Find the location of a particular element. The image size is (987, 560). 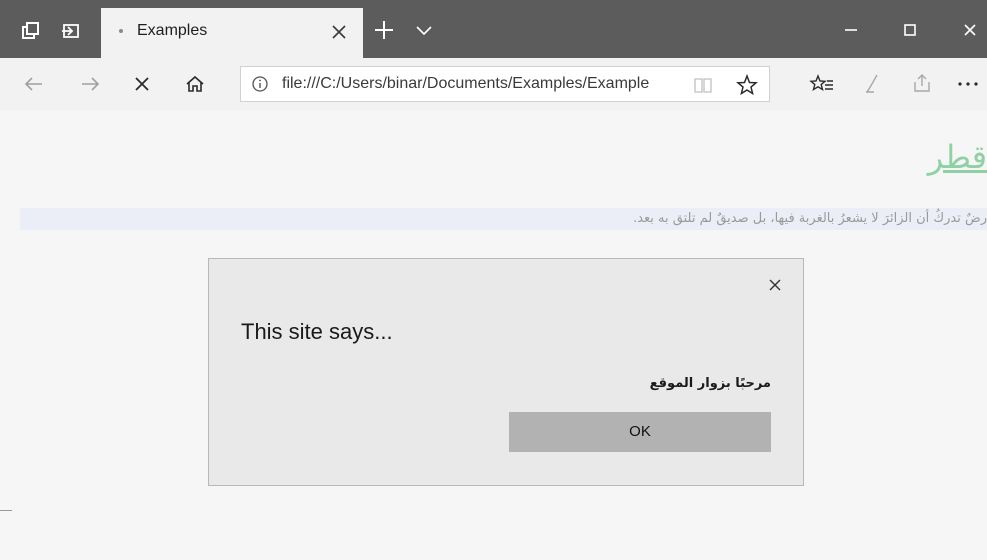

tab-actions-icon is located at coordinates (31, 31).